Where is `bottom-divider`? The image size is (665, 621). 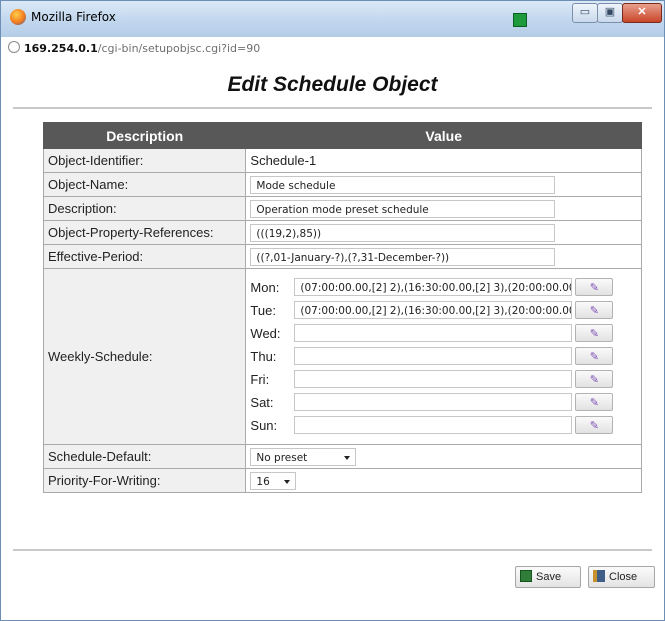 bottom-divider is located at coordinates (332, 550).